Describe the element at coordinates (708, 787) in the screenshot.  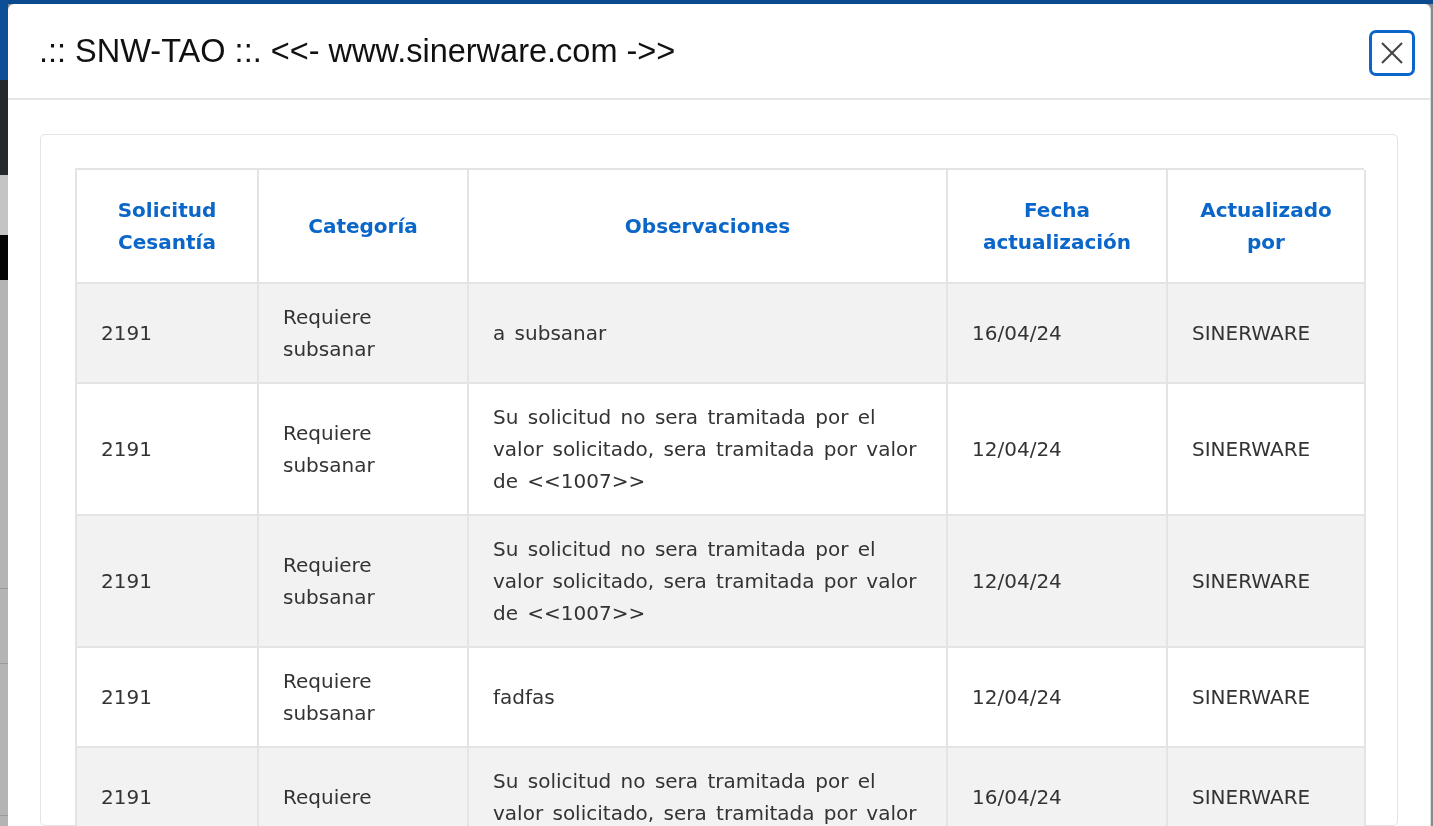
I see `table-cell: Su solicitud no sera tramitada por el valor solicitado, sera tramitada por valor` at that location.